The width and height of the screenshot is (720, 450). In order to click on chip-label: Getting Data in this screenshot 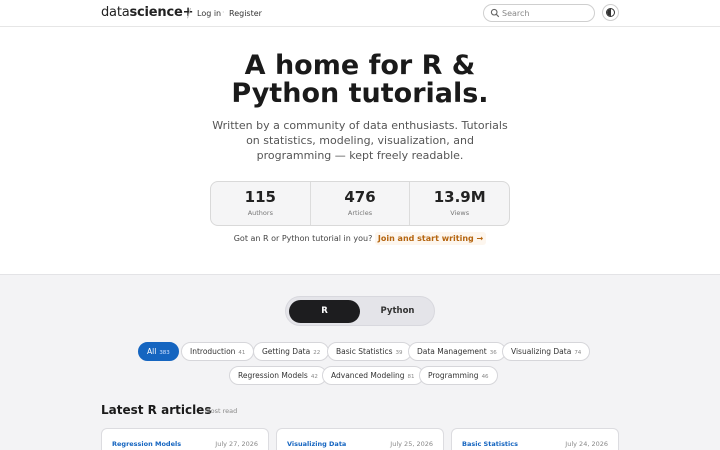, I will do `click(286, 351)`.